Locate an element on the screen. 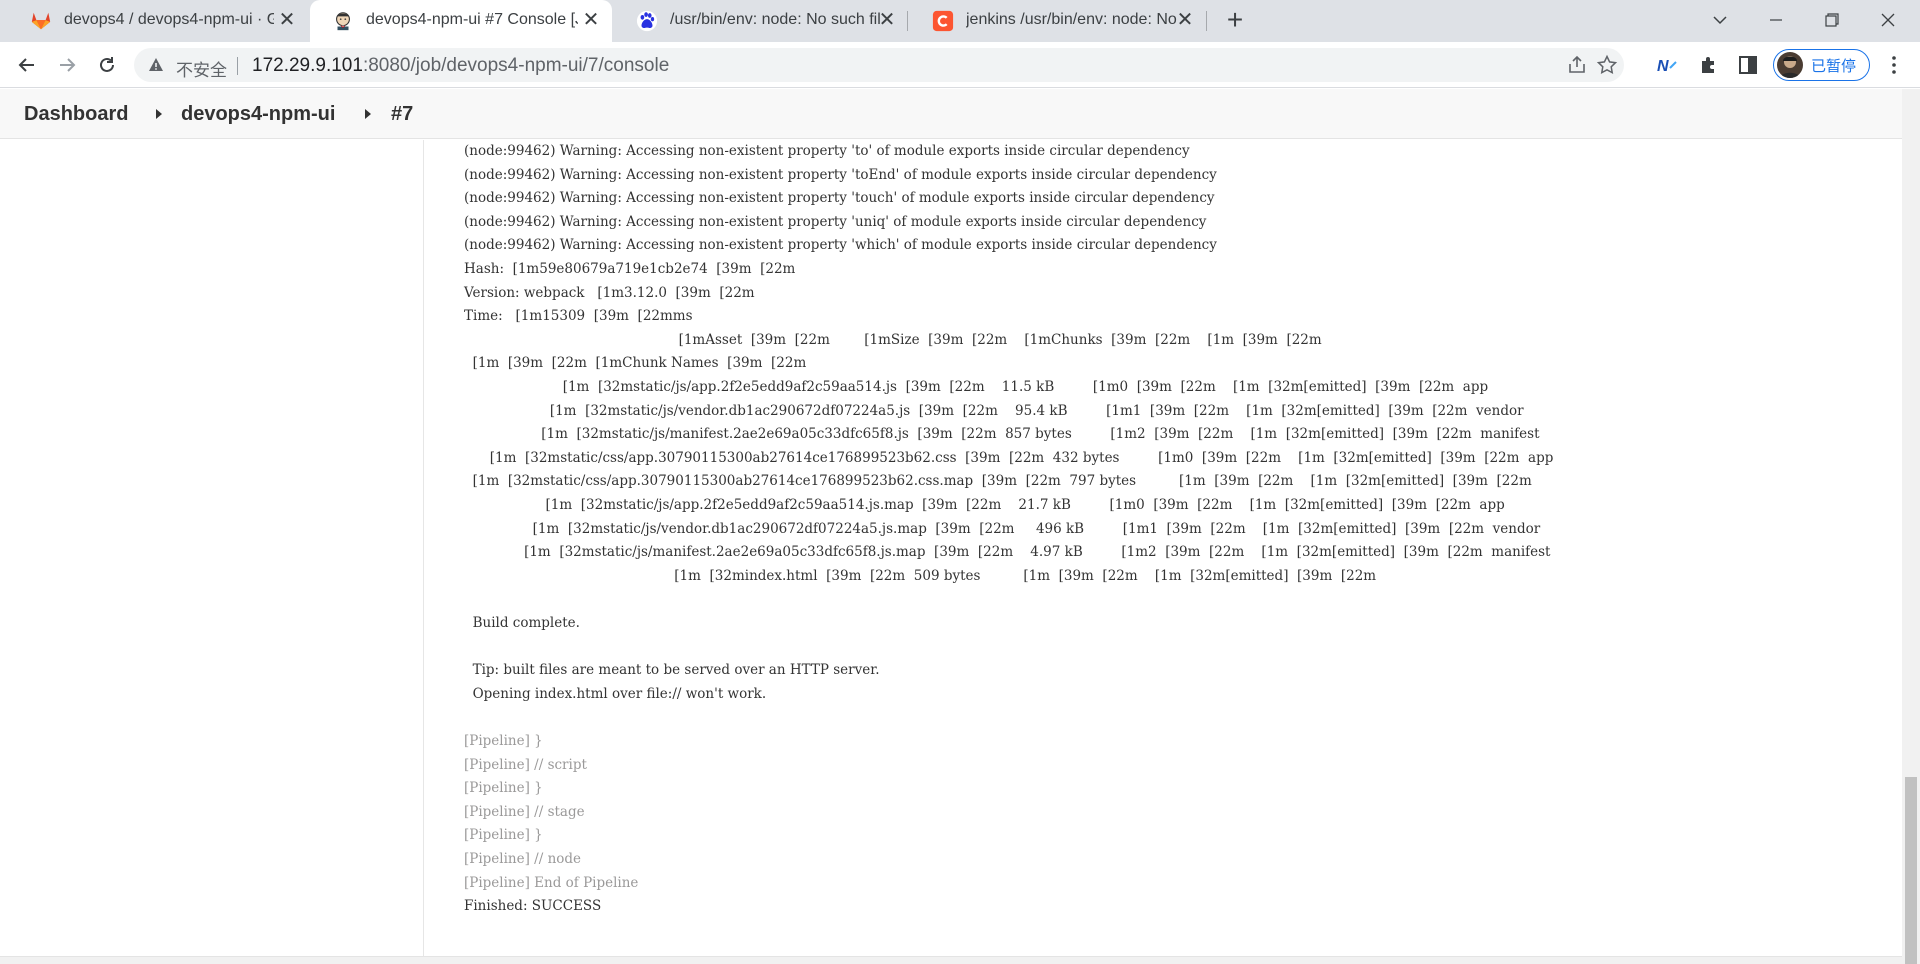  not-secure-label: 不安全 is located at coordinates (201, 68).